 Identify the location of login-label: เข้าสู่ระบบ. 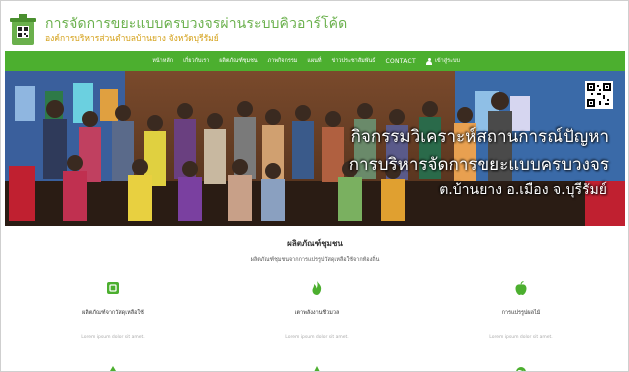
(447, 61).